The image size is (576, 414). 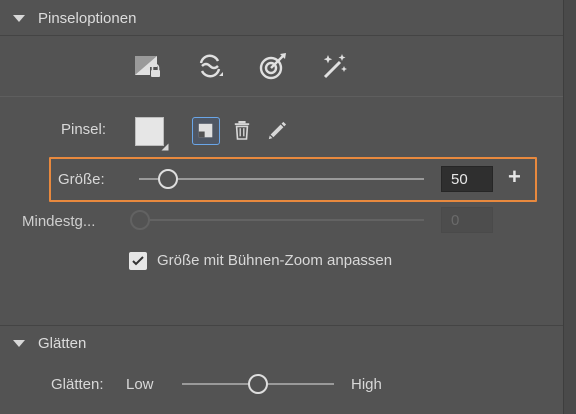 I want to click on smoothing-low-label: Low, so click(x=140, y=384).